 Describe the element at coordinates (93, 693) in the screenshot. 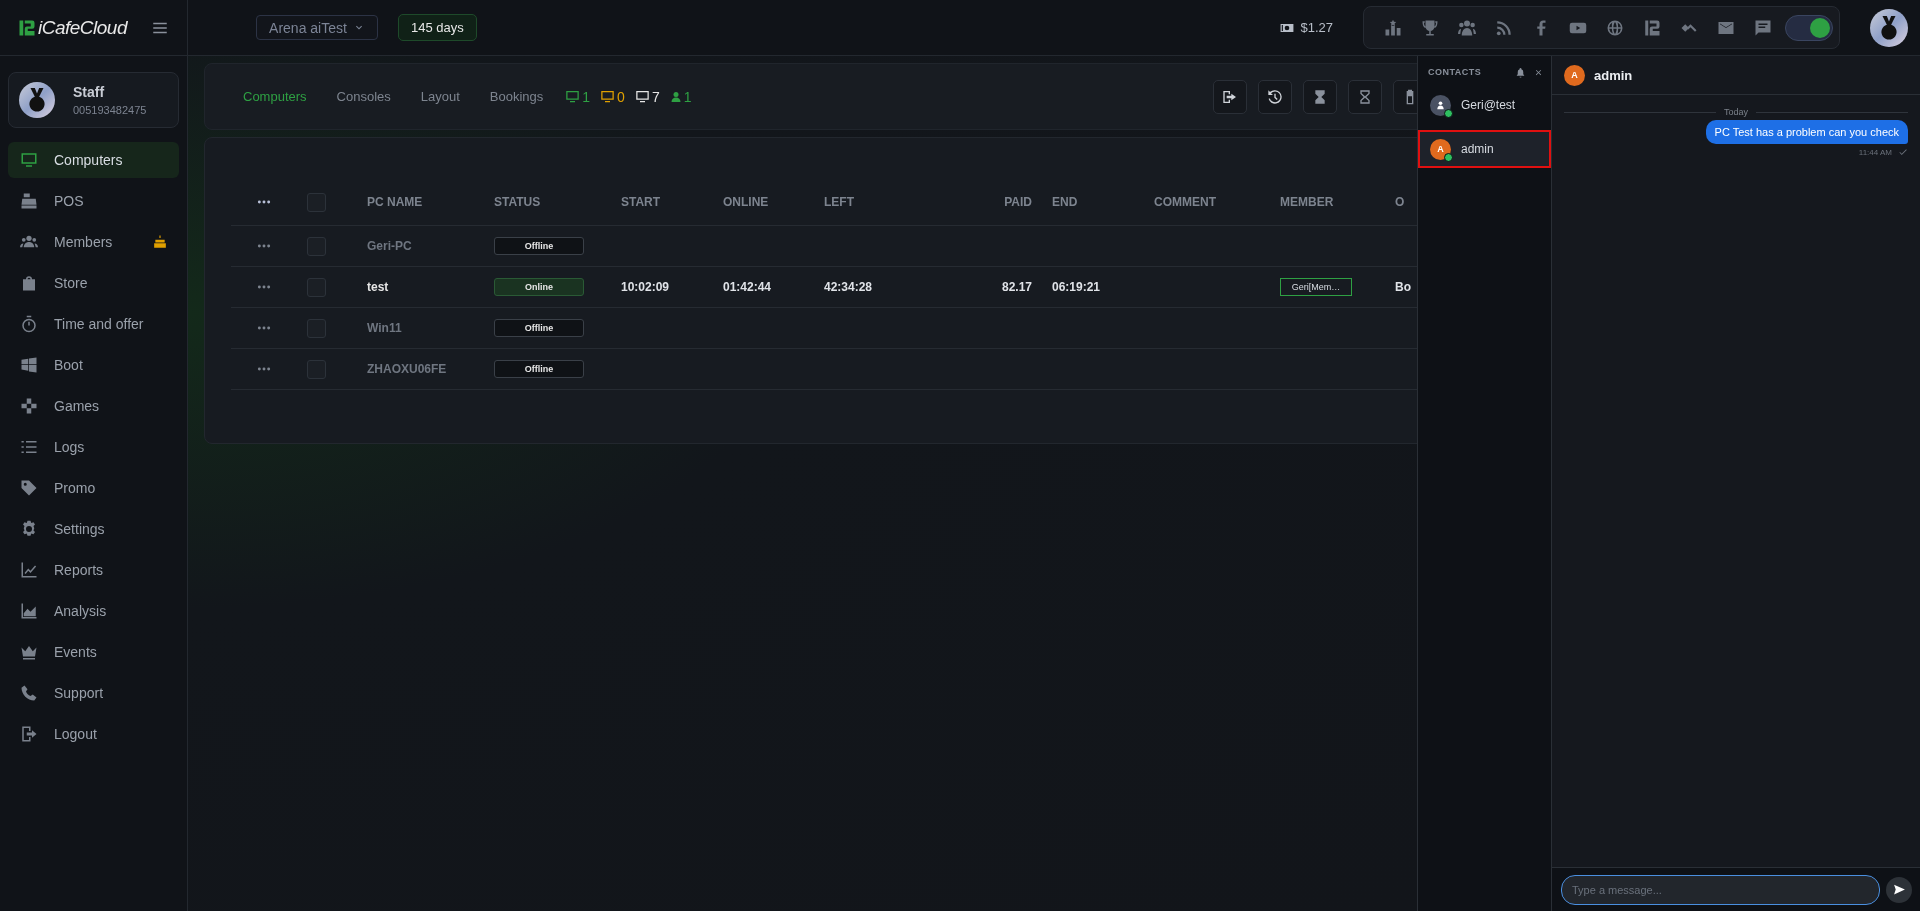

I see `sidebar-item: Support` at that location.